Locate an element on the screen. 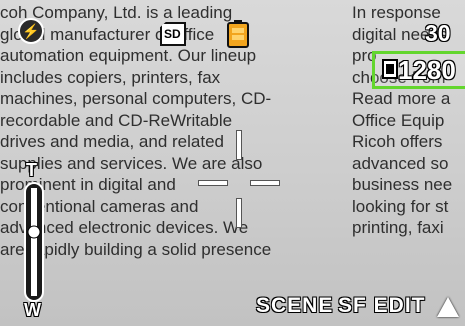  viewfinder-text-line: looking for st is located at coordinates (400, 206).